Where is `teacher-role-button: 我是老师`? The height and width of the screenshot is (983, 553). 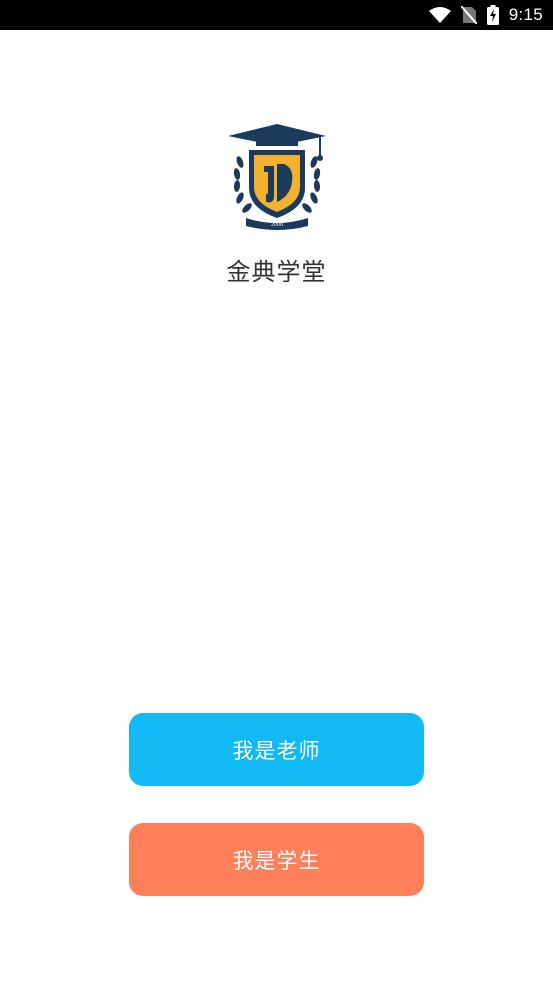 teacher-role-button: 我是老师 is located at coordinates (276, 749).